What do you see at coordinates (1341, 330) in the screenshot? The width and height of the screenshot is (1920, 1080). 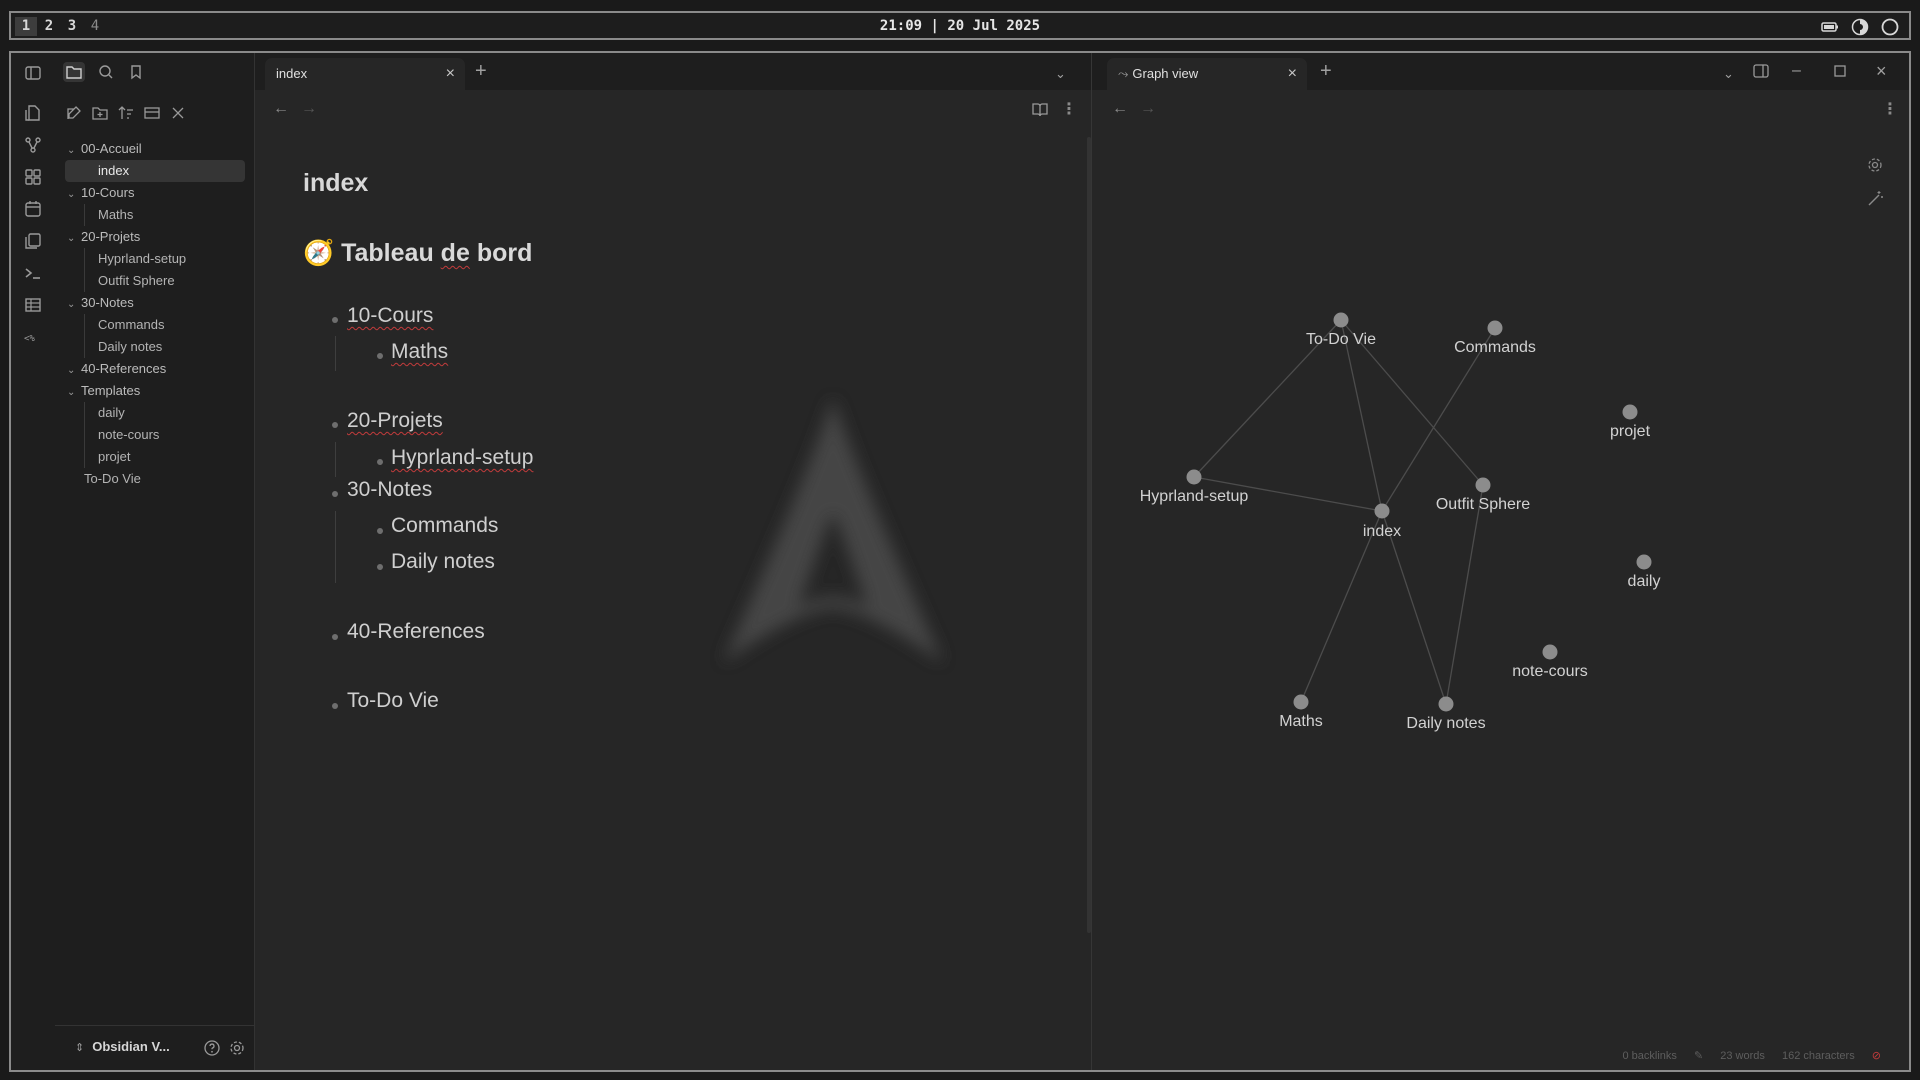 I see `graph-node-to-do-vie: To-Do Vie` at bounding box center [1341, 330].